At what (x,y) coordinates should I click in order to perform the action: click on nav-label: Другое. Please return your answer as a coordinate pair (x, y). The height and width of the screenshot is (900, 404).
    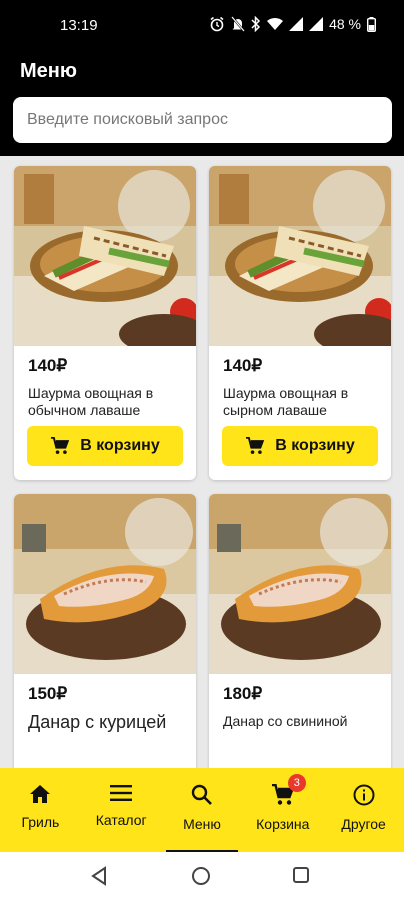
    Looking at the image, I should click on (363, 824).